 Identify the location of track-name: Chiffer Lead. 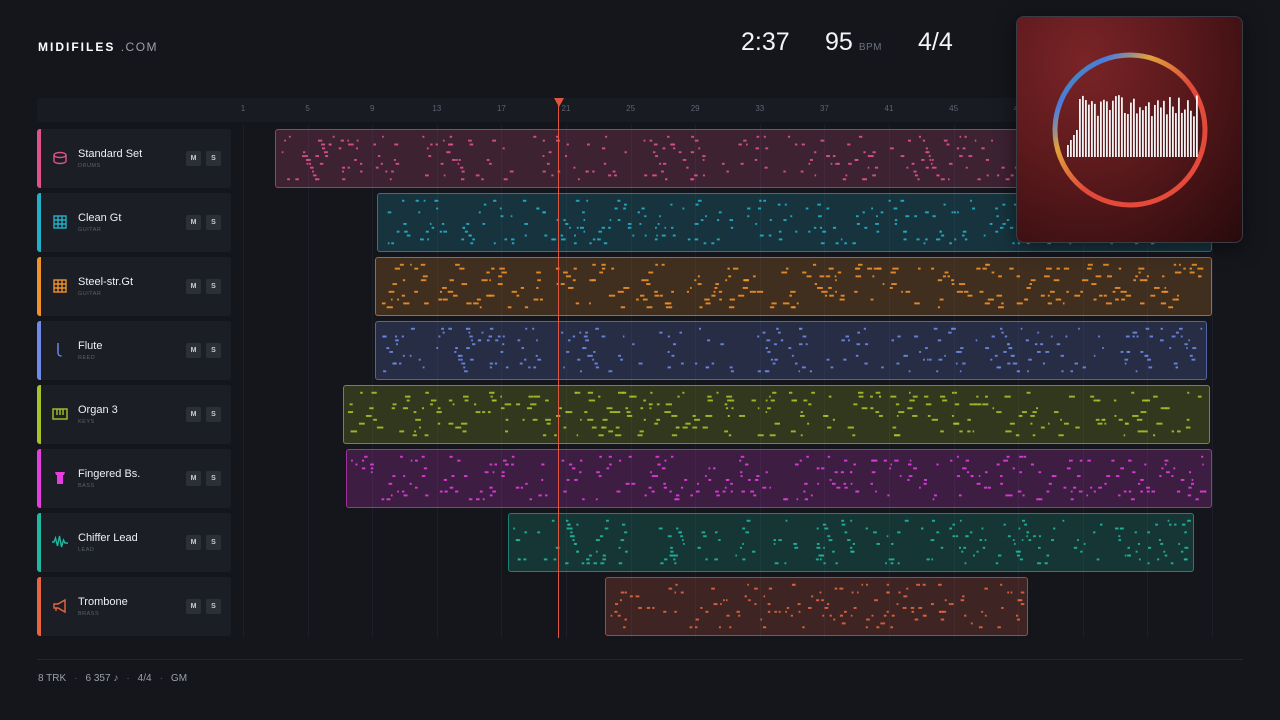
(108, 538).